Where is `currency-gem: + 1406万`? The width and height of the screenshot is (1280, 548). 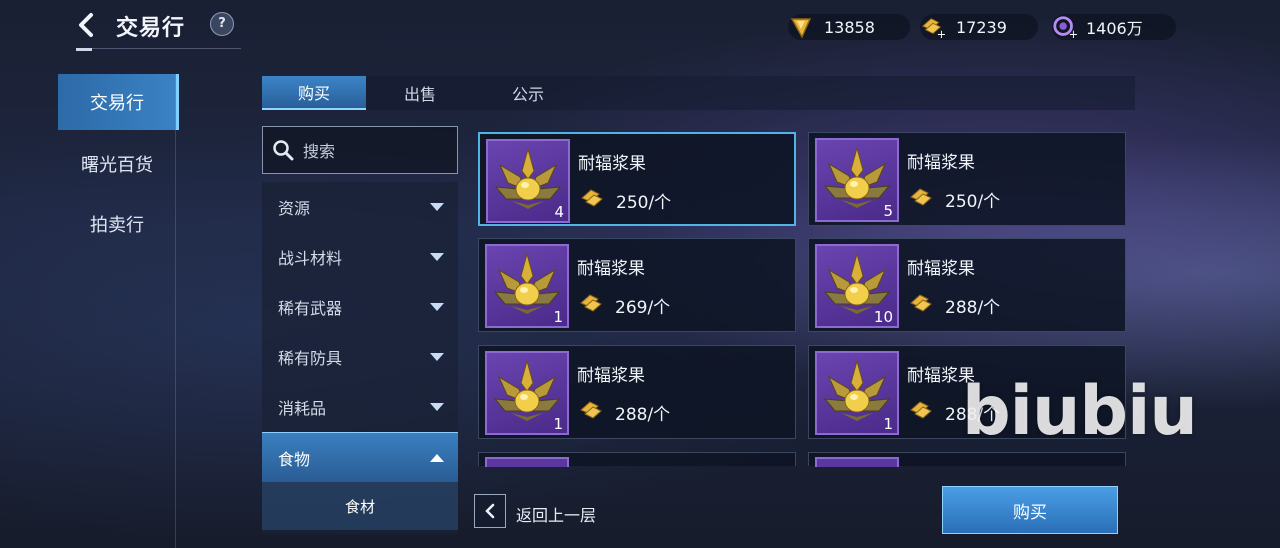 currency-gem: + 1406万 is located at coordinates (1114, 27).